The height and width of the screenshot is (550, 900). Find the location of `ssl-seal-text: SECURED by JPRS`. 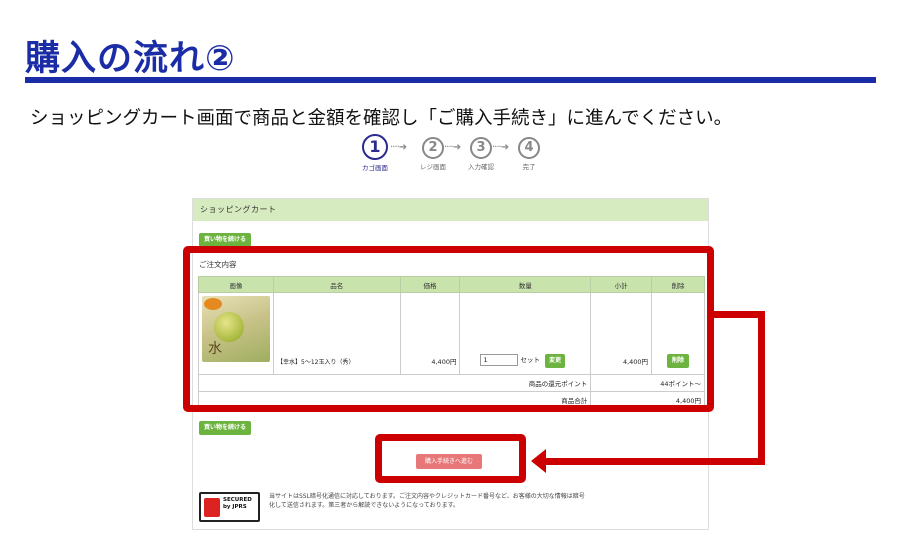

ssl-seal-text: SECURED by JPRS is located at coordinates (237, 504).